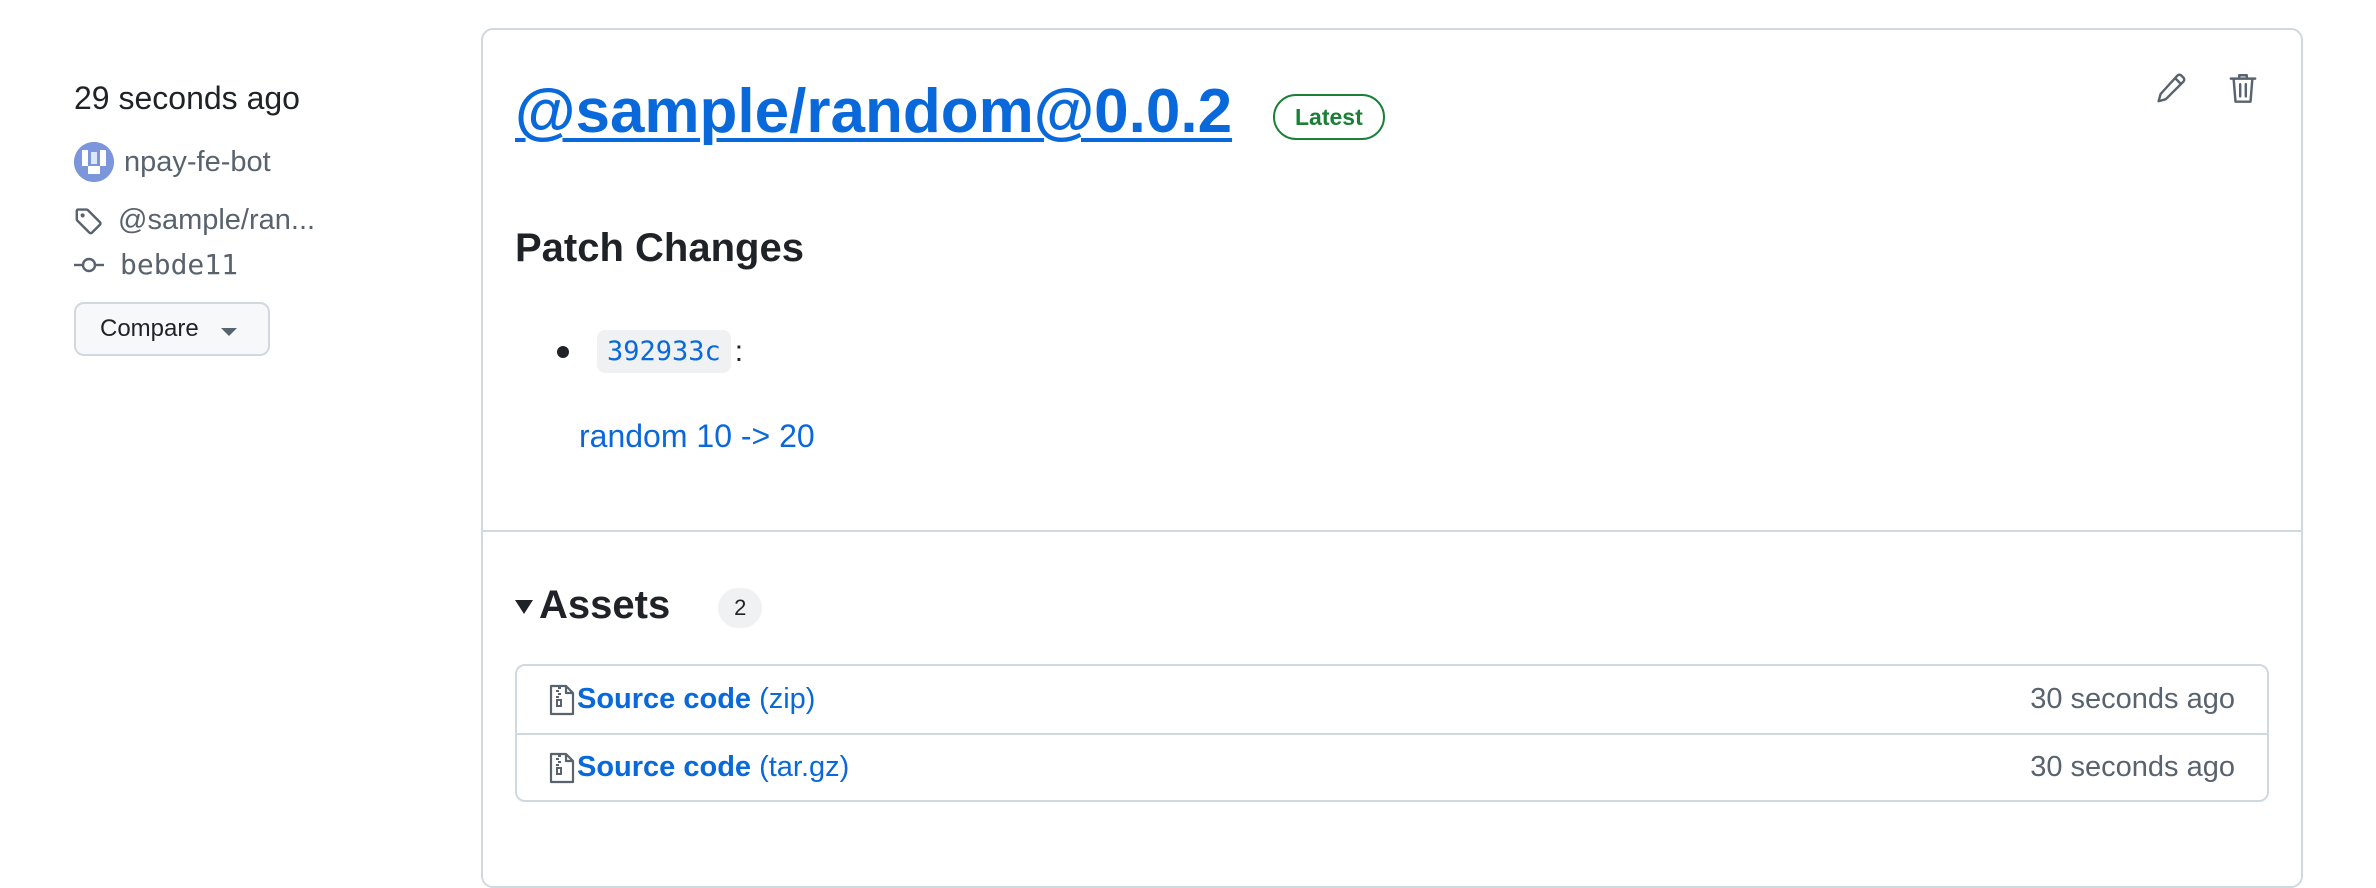  What do you see at coordinates (197, 162) in the screenshot?
I see `author-name: npay-fe-bot` at bounding box center [197, 162].